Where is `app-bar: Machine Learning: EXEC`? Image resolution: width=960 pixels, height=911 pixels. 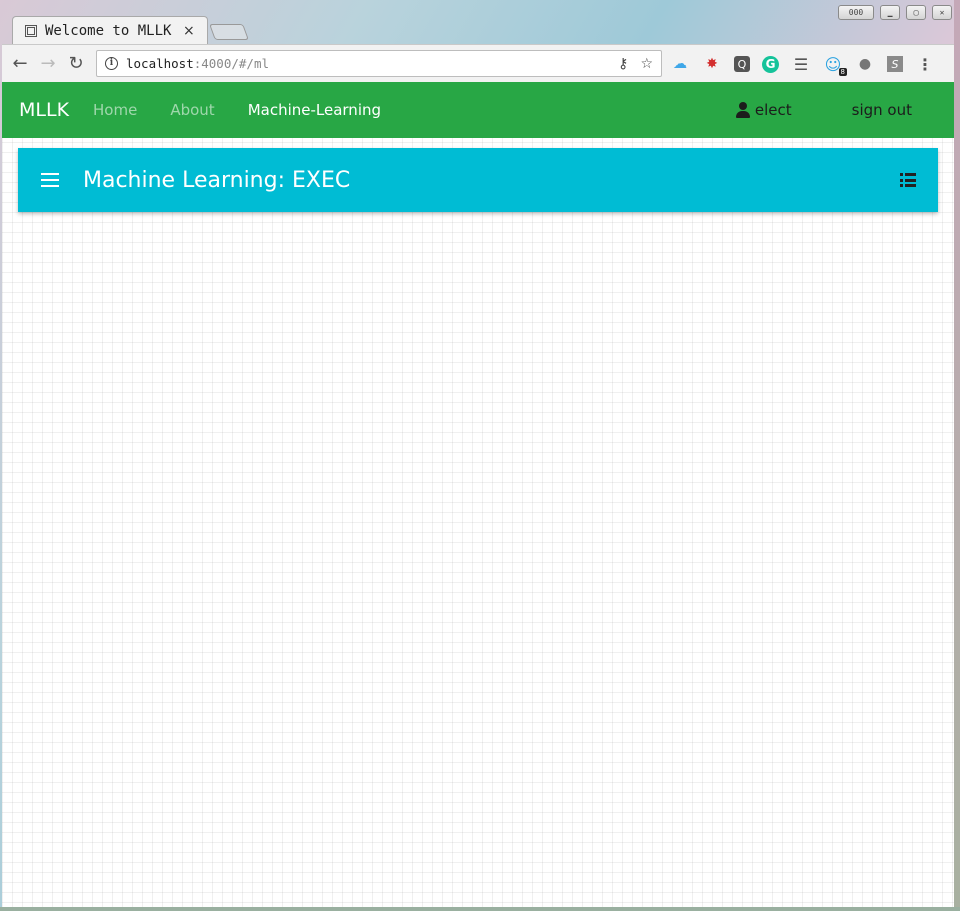 app-bar: Machine Learning: EXEC is located at coordinates (478, 180).